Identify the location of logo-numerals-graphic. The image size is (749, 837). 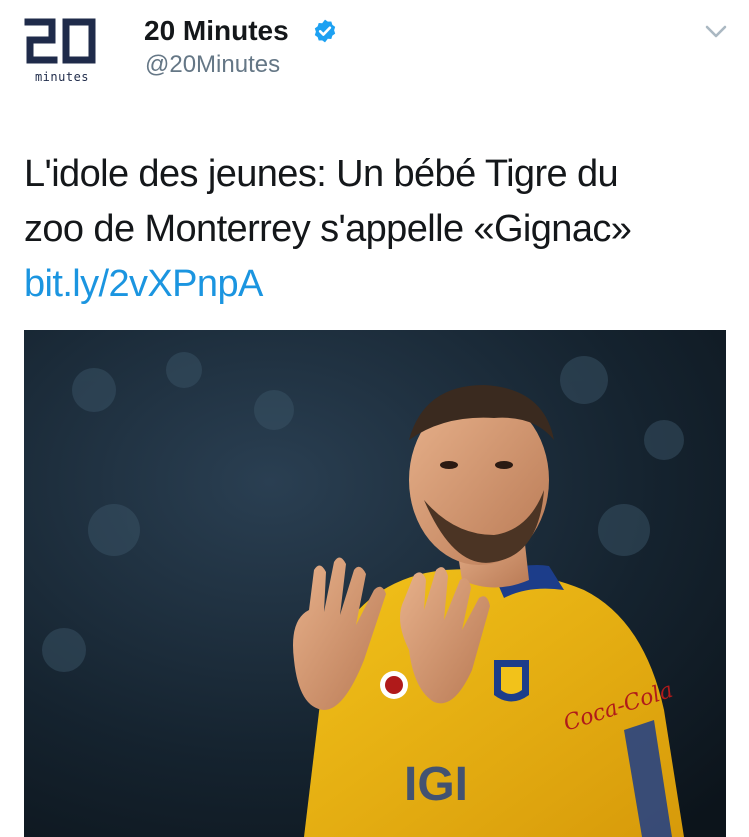
(60, 41).